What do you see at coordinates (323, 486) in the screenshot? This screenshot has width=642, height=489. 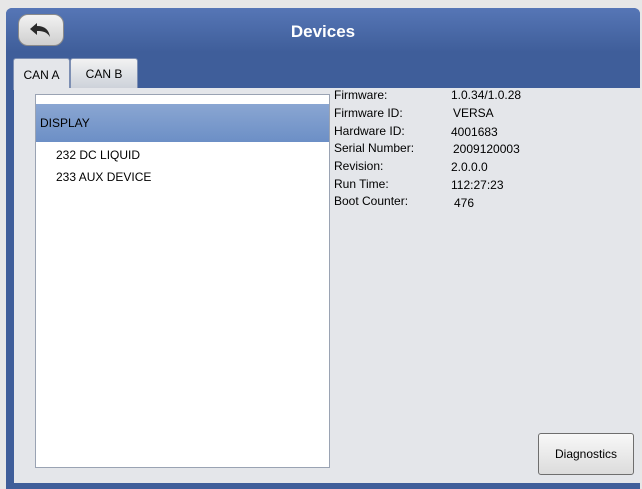 I see `bottom-border` at bounding box center [323, 486].